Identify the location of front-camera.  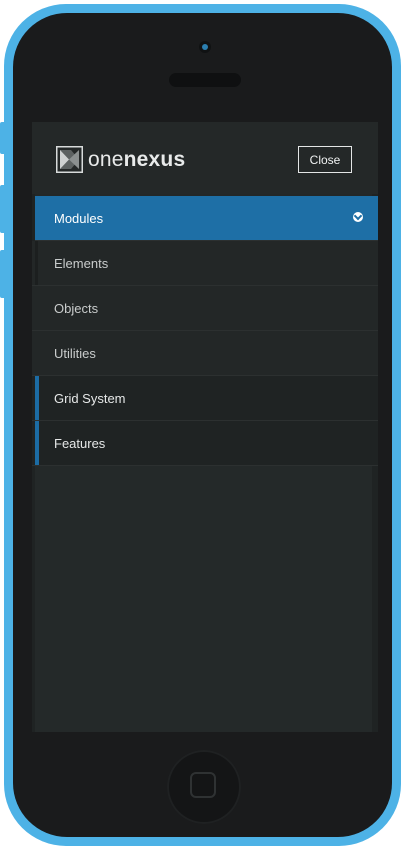
(205, 47).